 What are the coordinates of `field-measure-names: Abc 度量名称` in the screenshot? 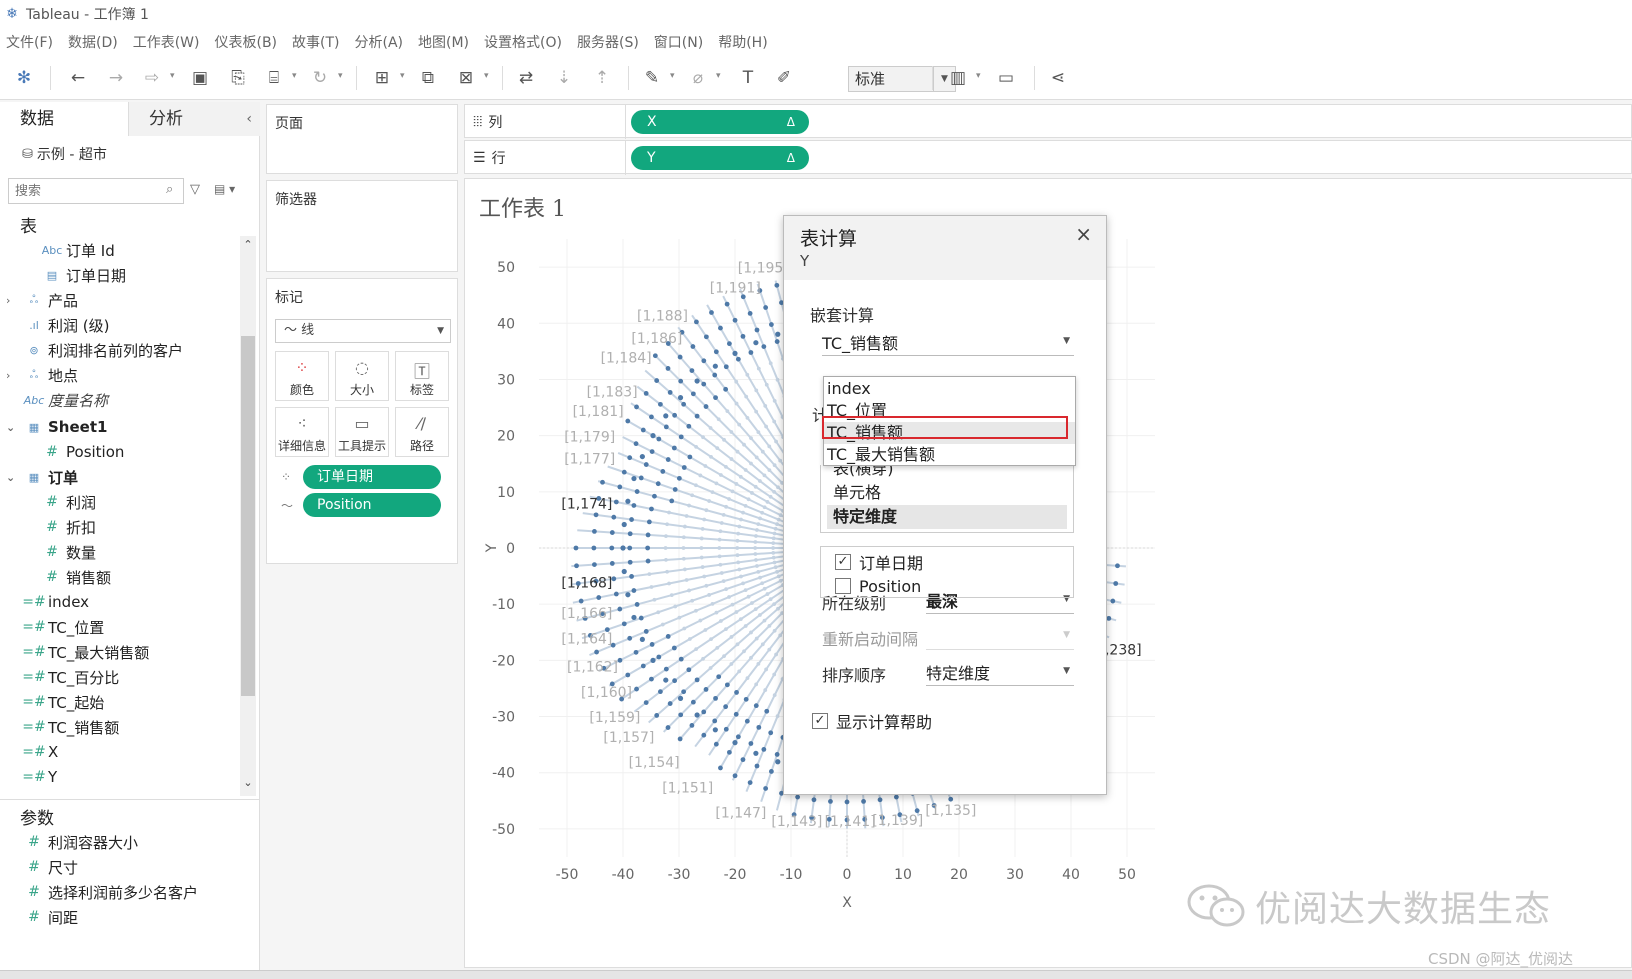 It's located at (64, 400).